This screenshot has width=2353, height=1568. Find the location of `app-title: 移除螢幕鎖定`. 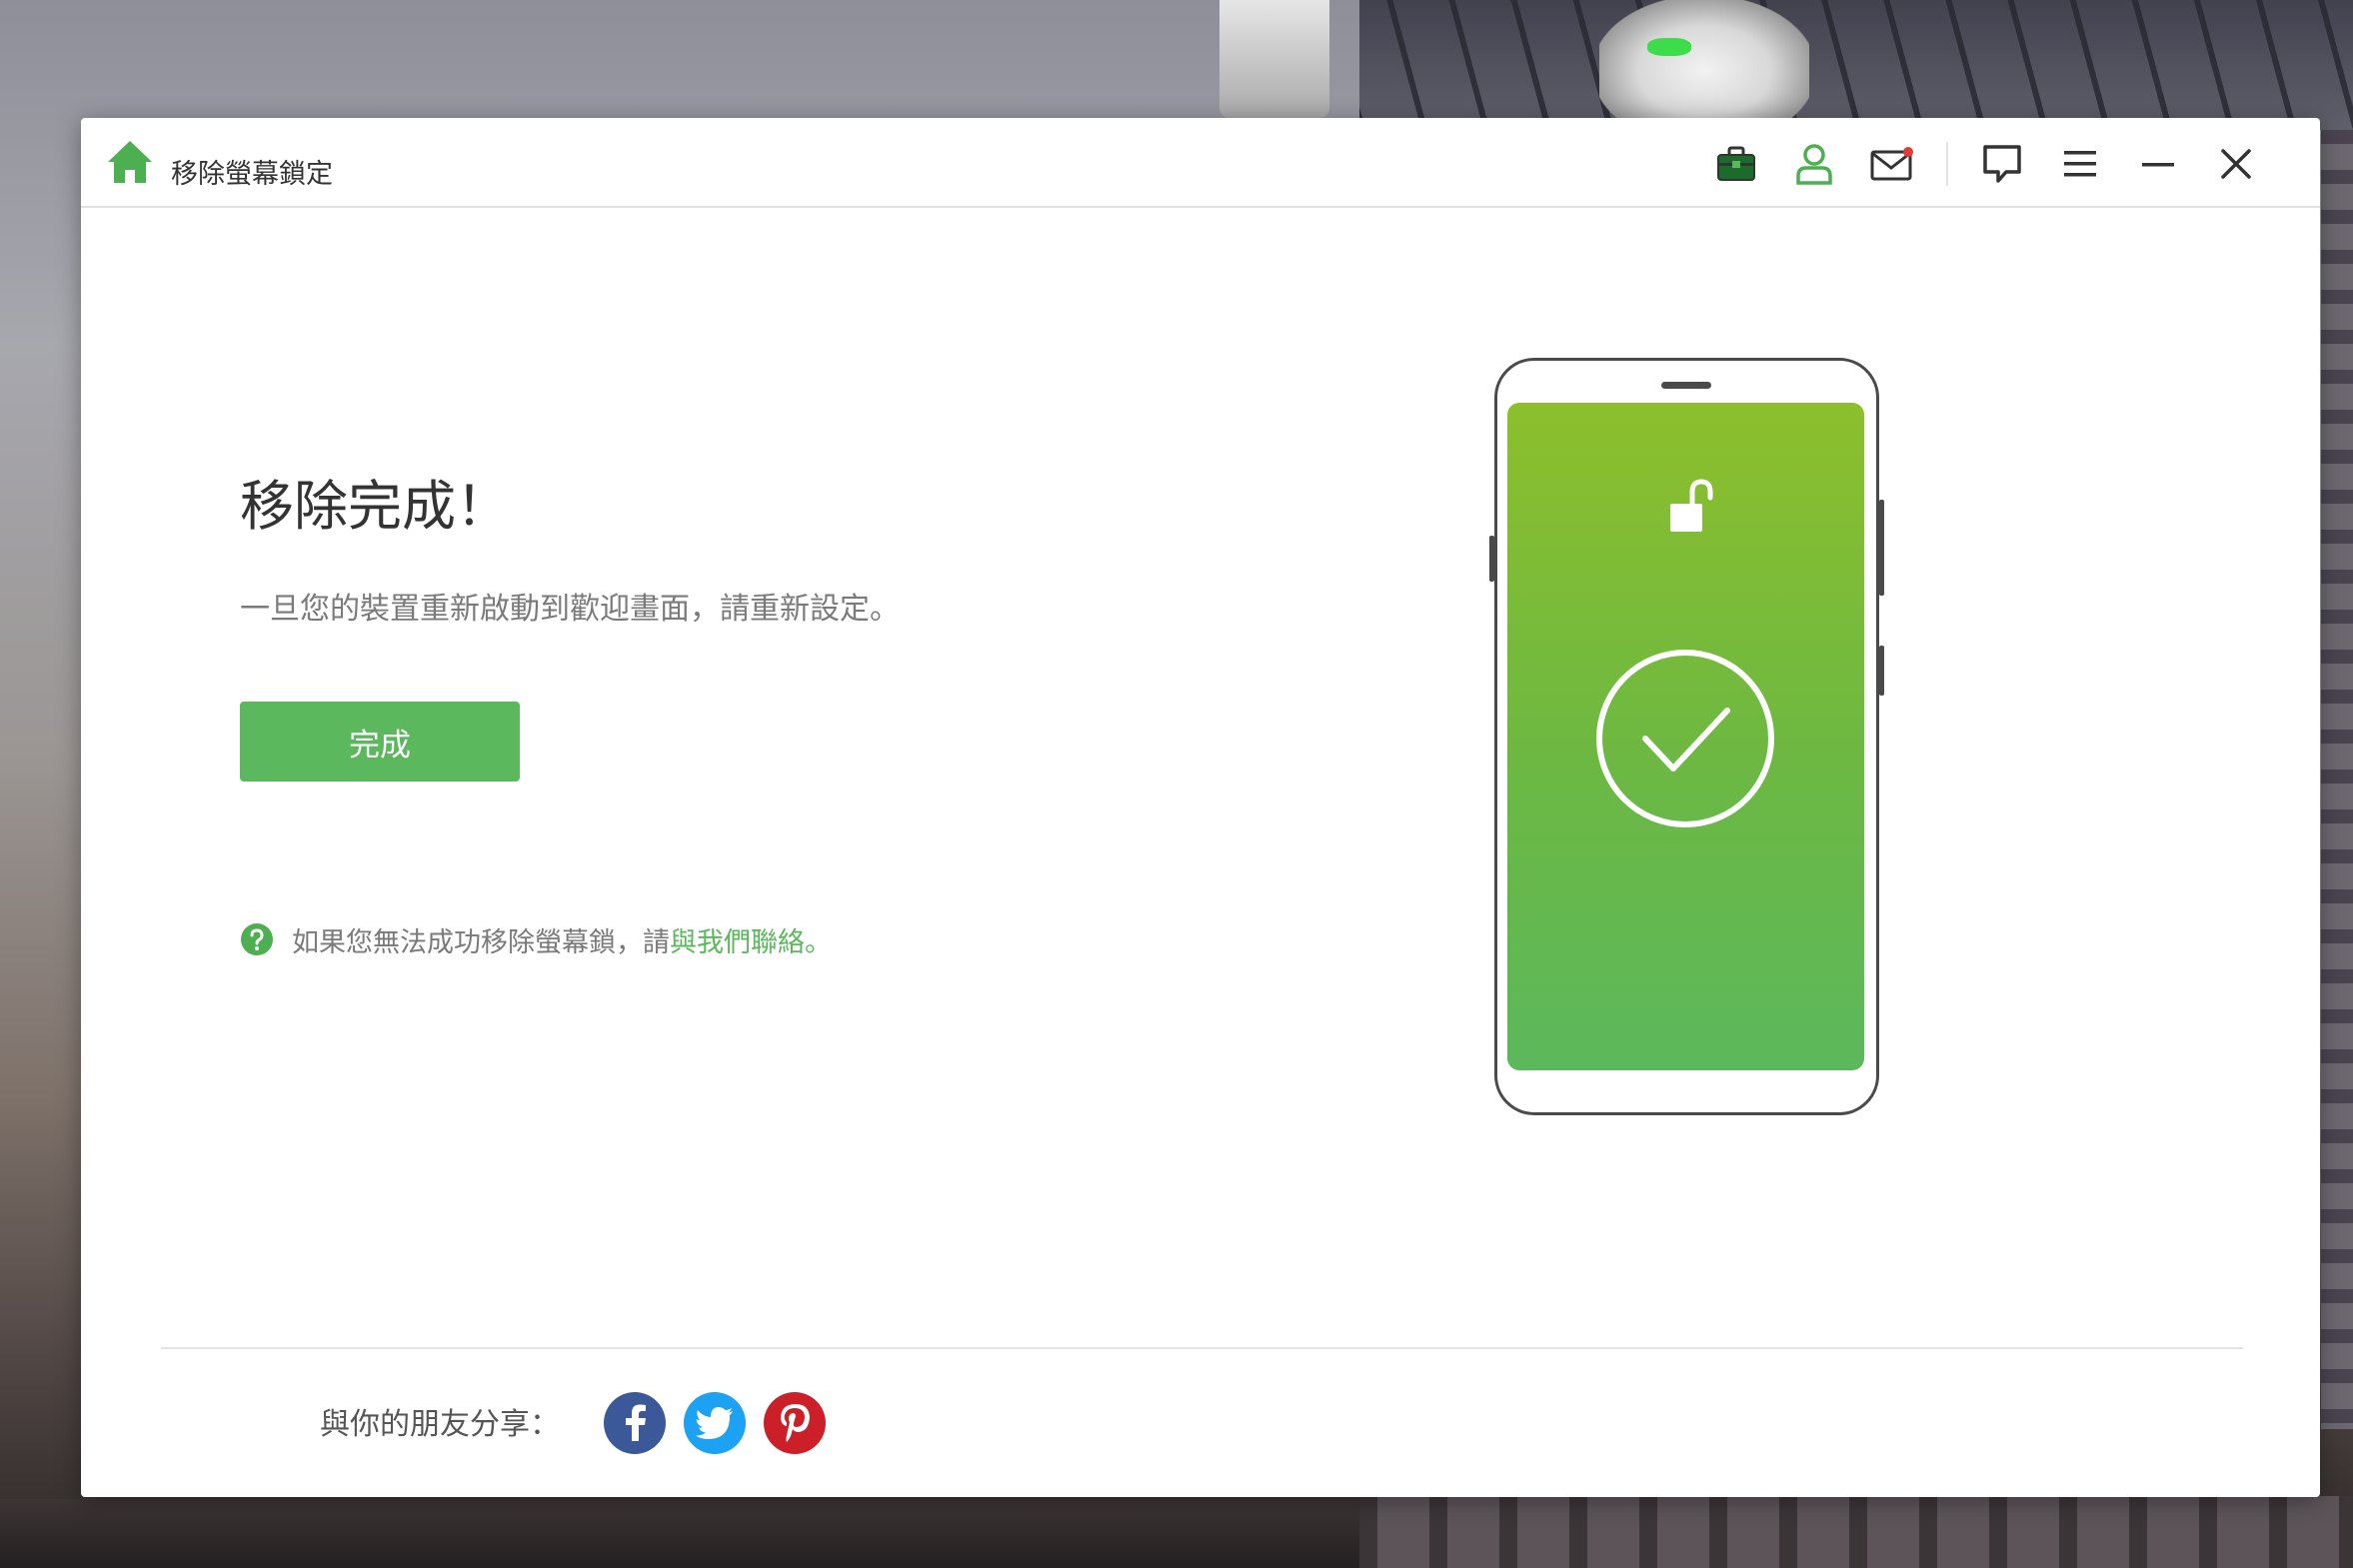

app-title: 移除螢幕鎖定 is located at coordinates (252, 175).